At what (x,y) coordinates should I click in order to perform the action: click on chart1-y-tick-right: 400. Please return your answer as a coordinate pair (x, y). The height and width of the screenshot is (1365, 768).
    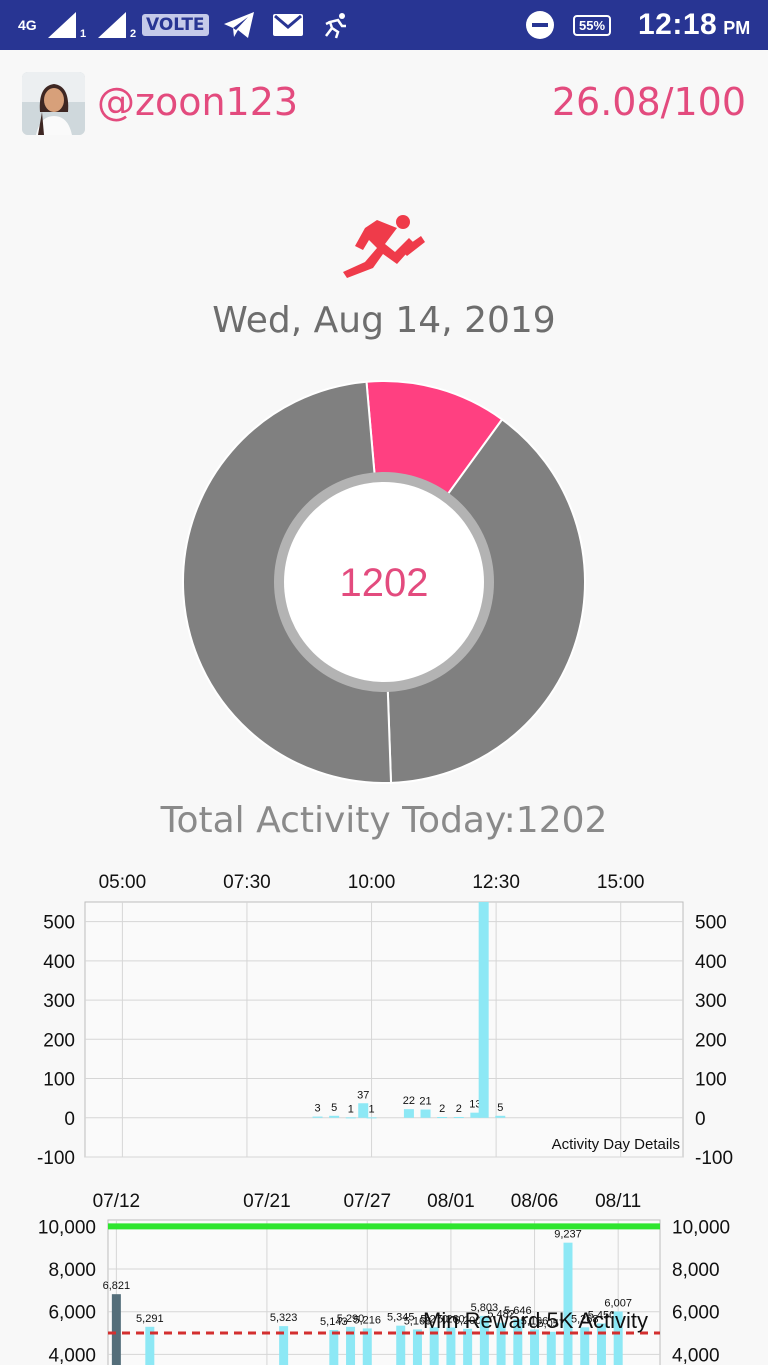
    Looking at the image, I should click on (711, 962).